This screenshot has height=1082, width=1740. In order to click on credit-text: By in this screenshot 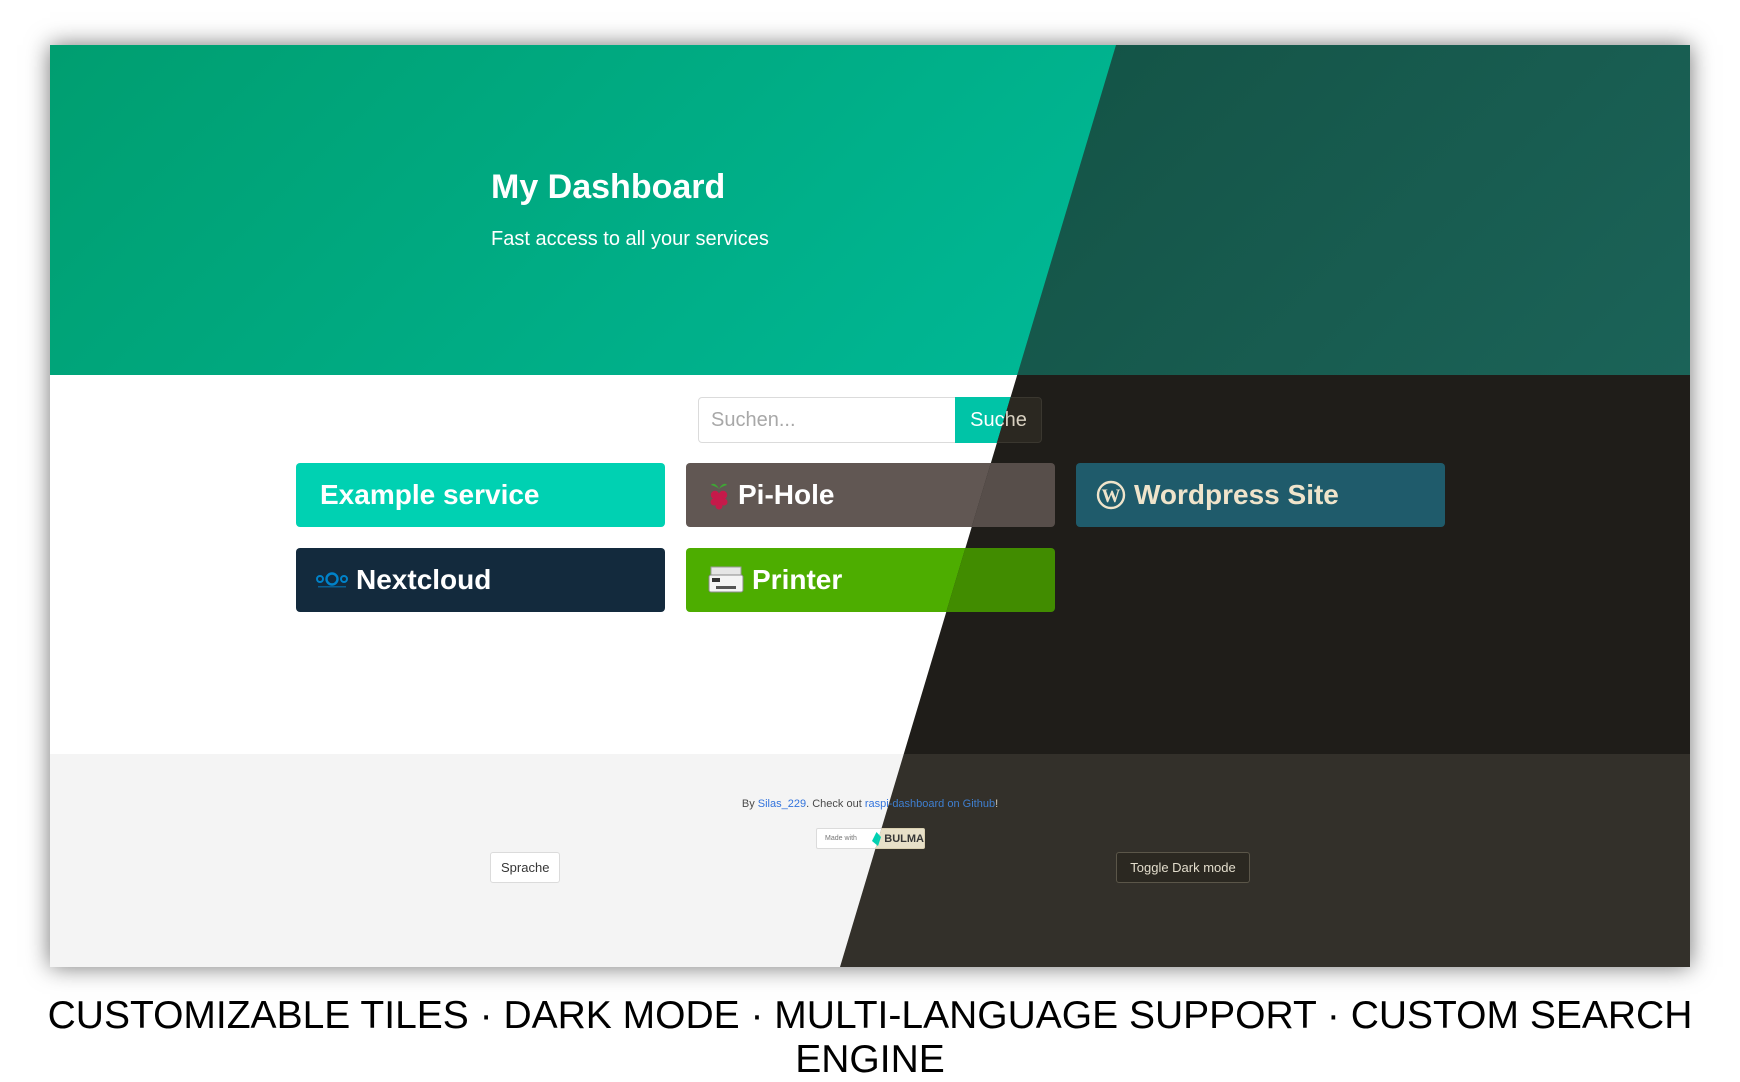, I will do `click(749, 804)`.